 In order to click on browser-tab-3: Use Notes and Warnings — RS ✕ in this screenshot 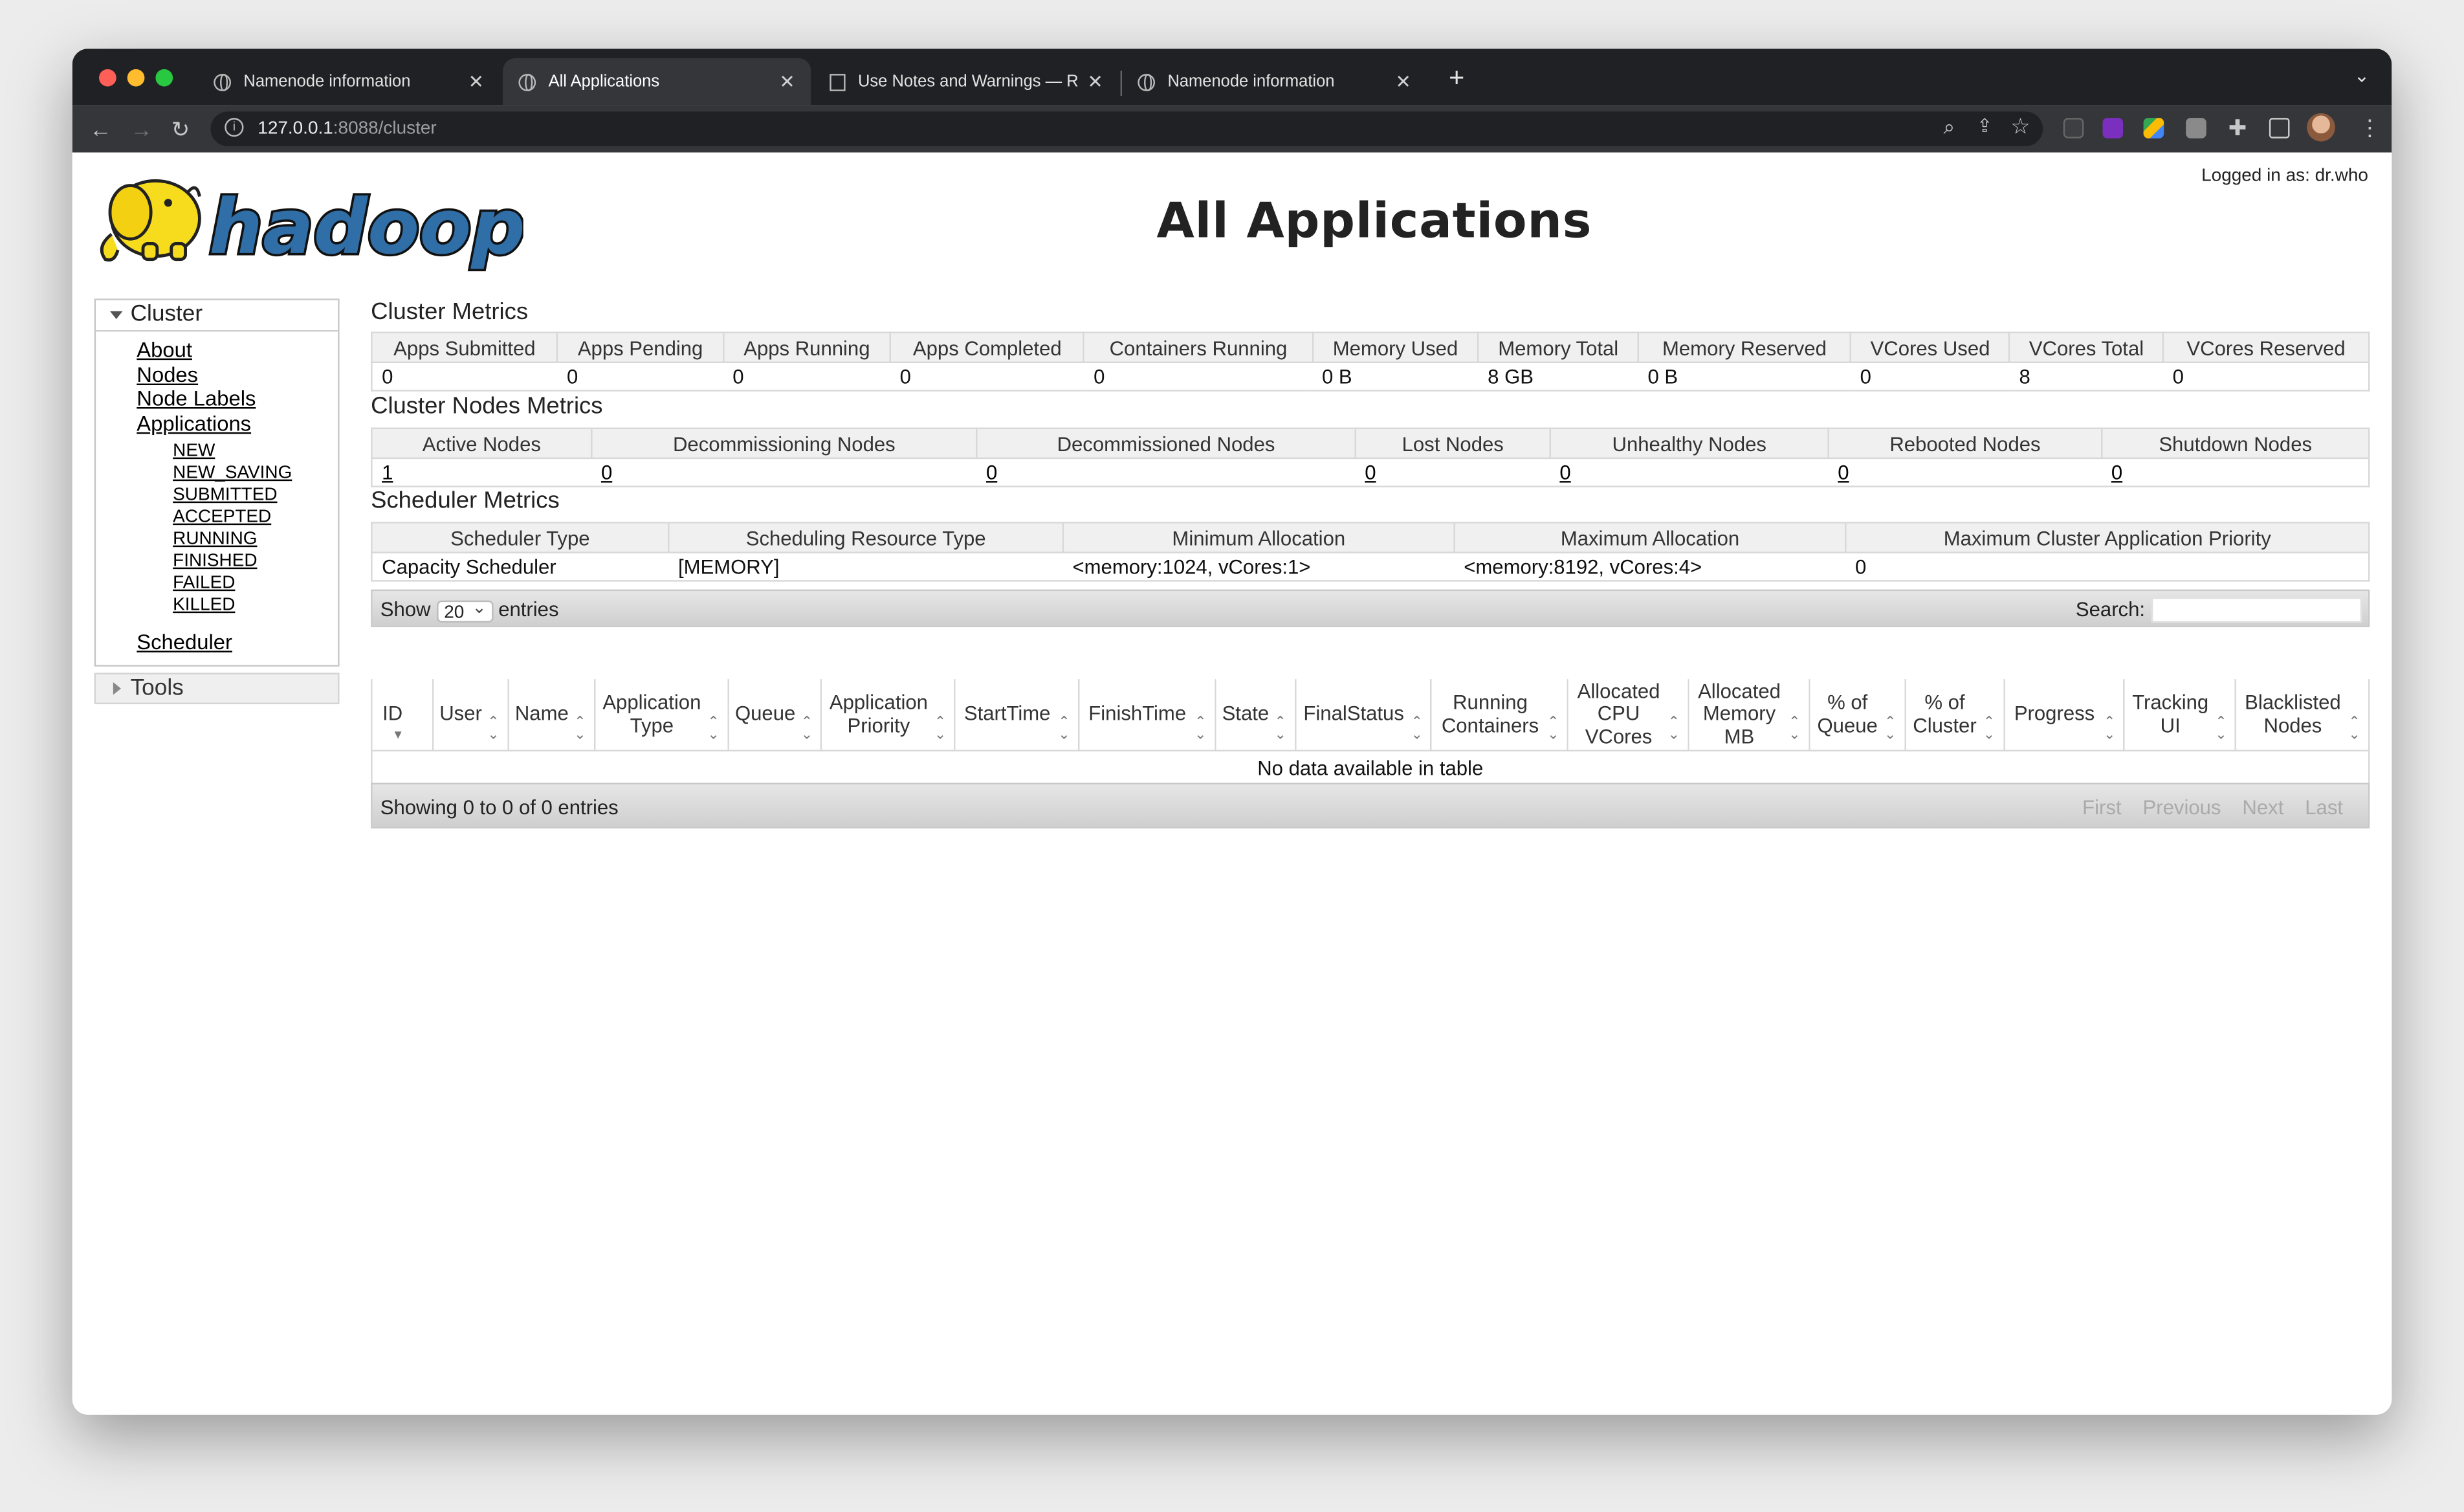, I will do `click(967, 82)`.